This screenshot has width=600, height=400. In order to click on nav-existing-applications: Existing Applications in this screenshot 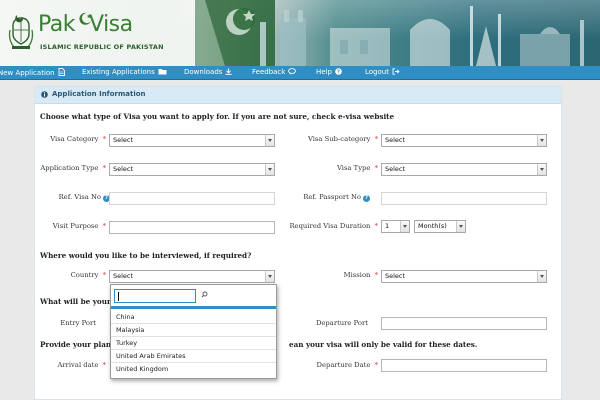, I will do `click(124, 72)`.